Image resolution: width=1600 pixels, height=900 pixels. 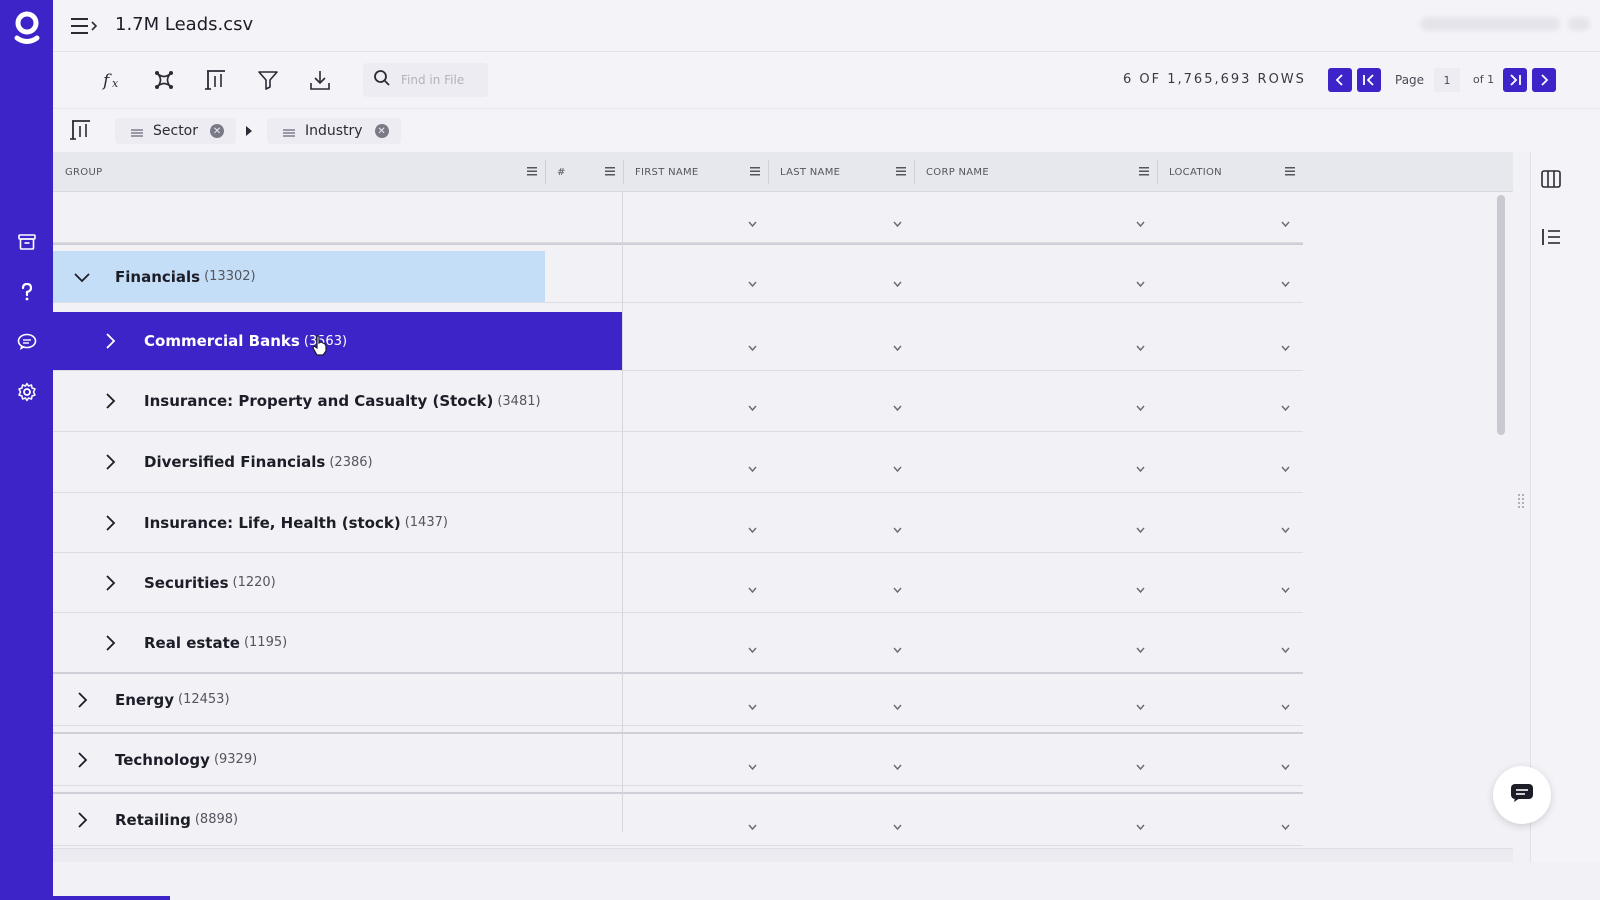 What do you see at coordinates (1035, 172) in the screenshot?
I see `column-header-corp-name: CORP NAME` at bounding box center [1035, 172].